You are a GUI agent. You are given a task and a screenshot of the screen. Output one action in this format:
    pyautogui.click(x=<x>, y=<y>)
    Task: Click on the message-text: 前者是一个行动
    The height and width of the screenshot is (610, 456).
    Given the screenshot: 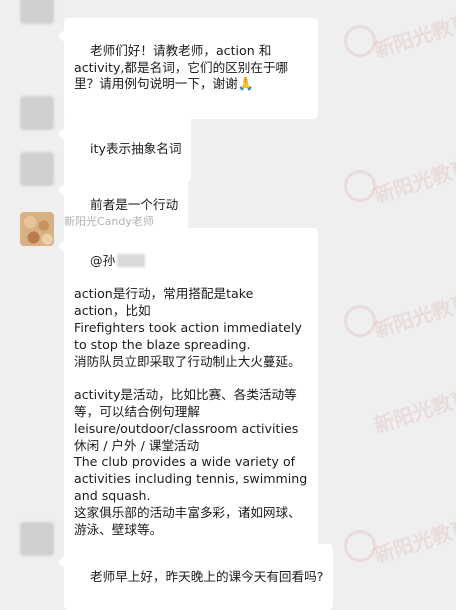 What is the action you would take?
    pyautogui.click(x=134, y=204)
    